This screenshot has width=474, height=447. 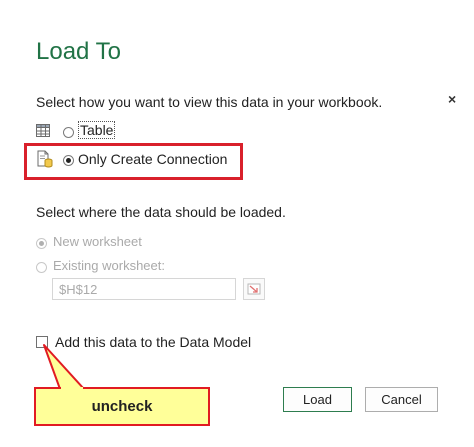 I want to click on highlight-box, so click(x=133, y=161).